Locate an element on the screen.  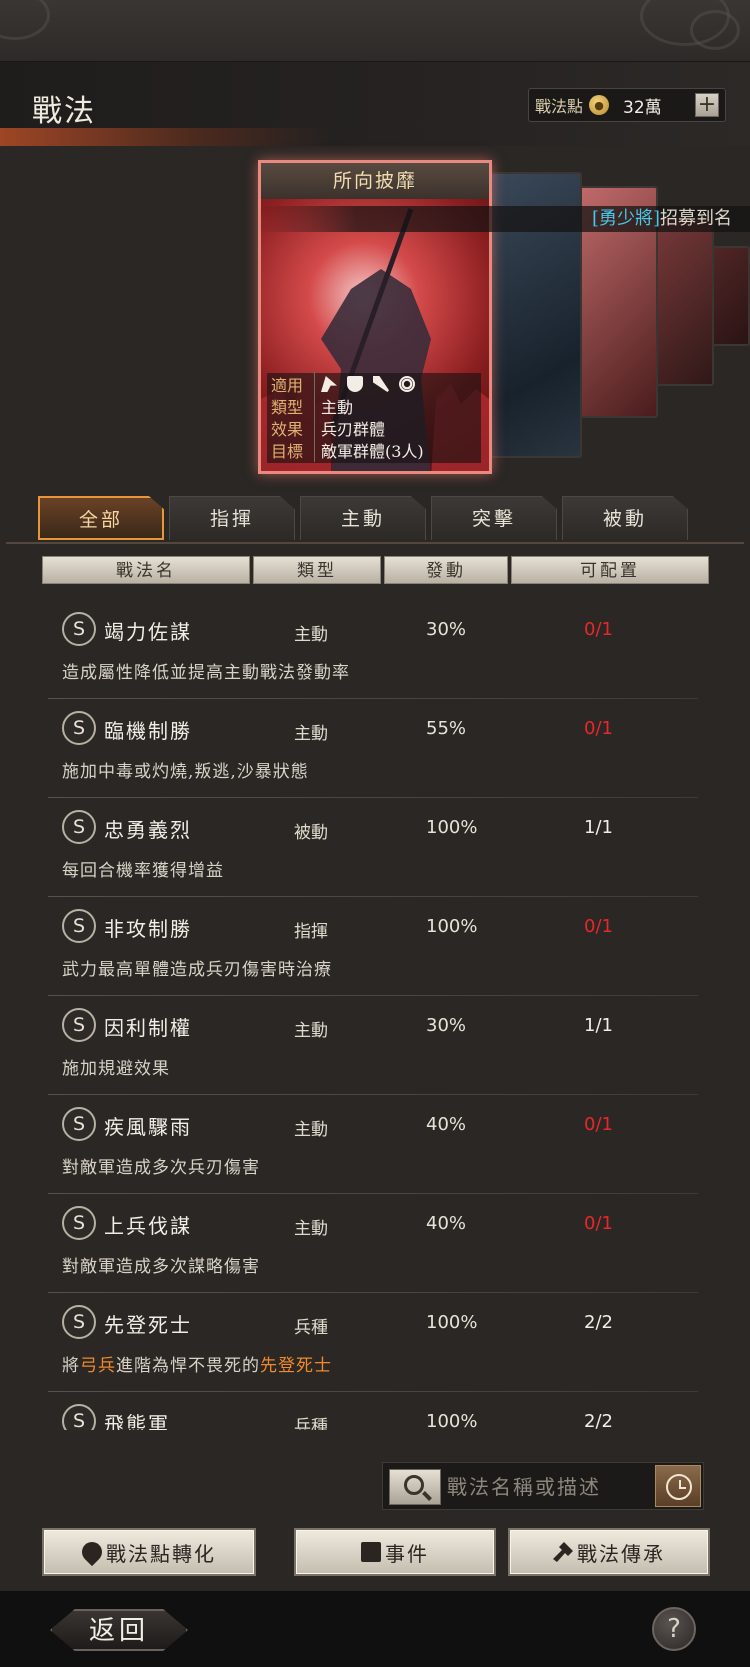
tabs-divider is located at coordinates (375, 543).